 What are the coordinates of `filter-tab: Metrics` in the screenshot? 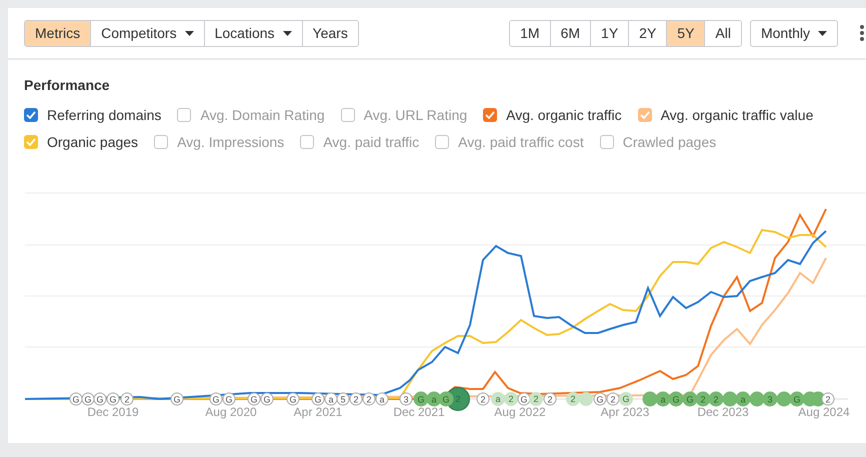 It's located at (57, 33).